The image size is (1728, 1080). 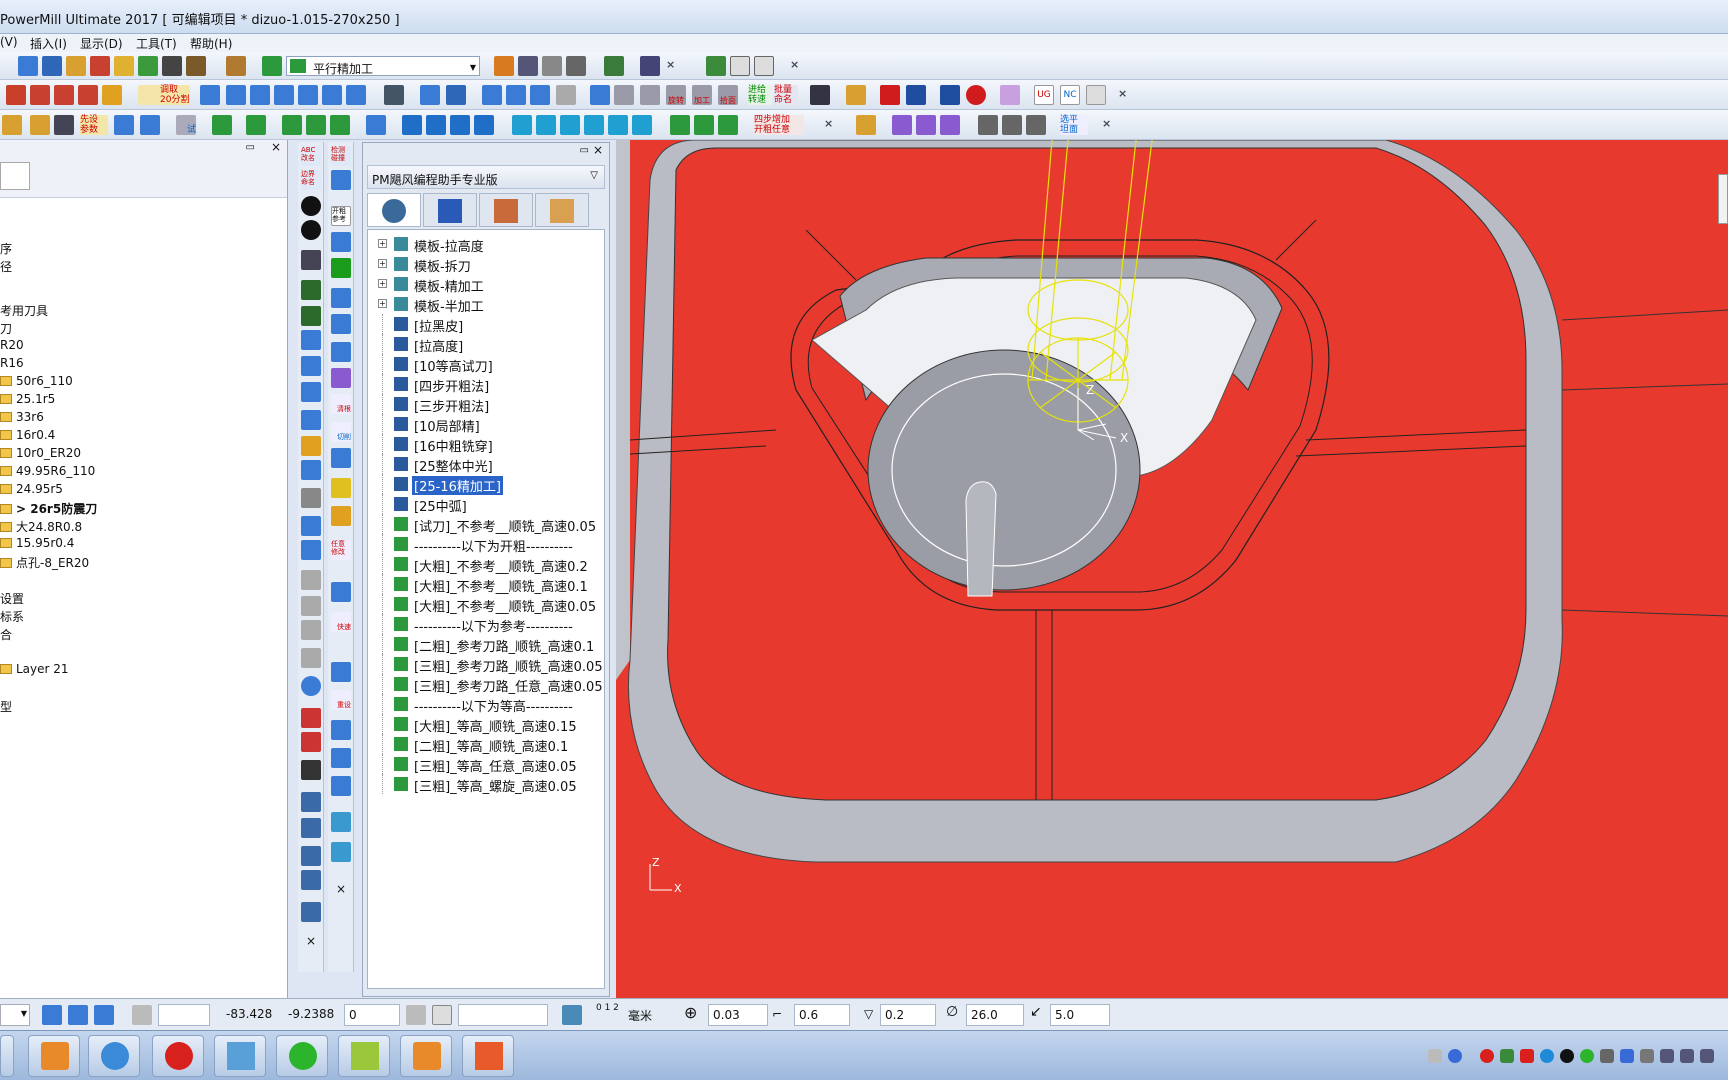 I want to click on tool-del-icon, so click(x=311, y=630).